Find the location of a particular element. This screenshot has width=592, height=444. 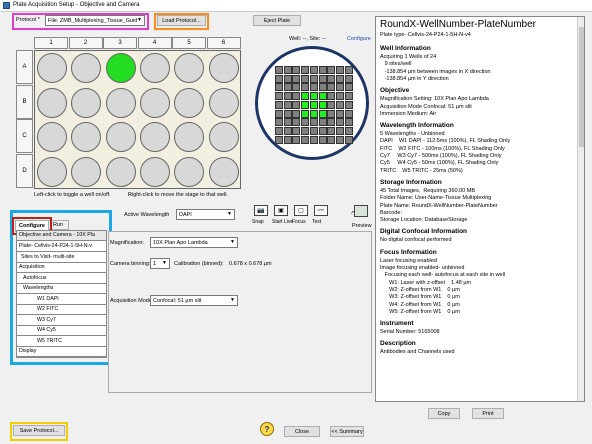

plate-column-header: 6 is located at coordinates (223, 43).